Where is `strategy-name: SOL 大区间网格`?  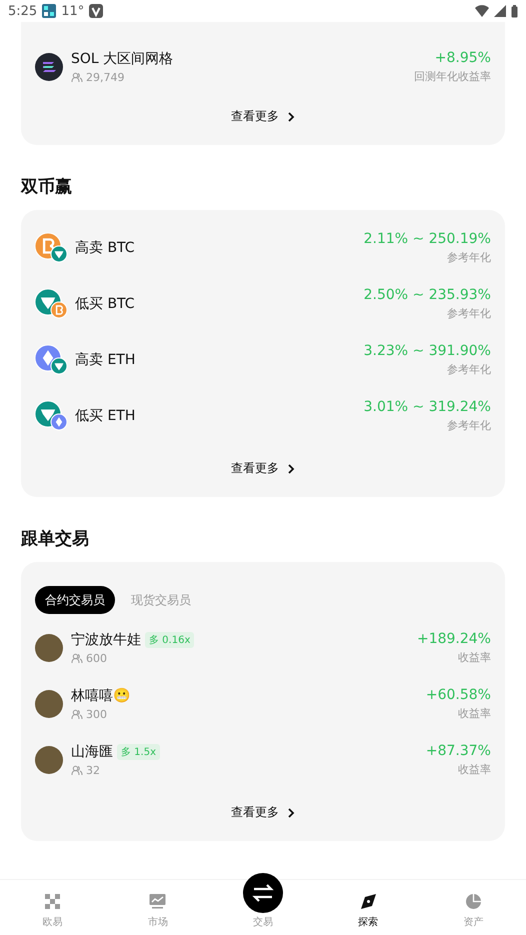 strategy-name: SOL 大区间网格 is located at coordinates (122, 59).